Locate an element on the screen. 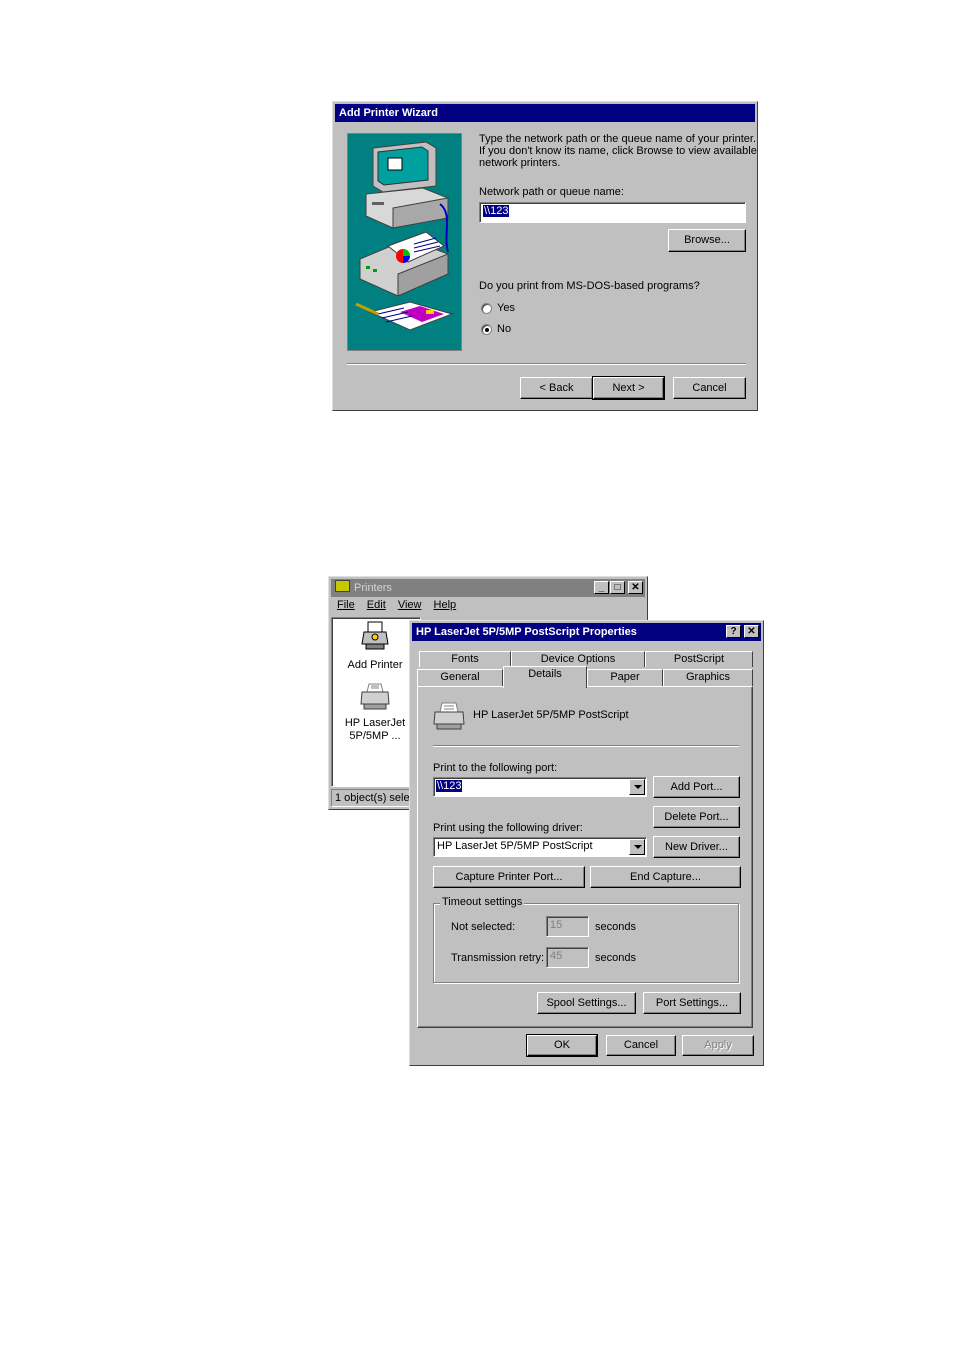 The height and width of the screenshot is (1351, 954). wizard-divider is located at coordinates (546, 364).